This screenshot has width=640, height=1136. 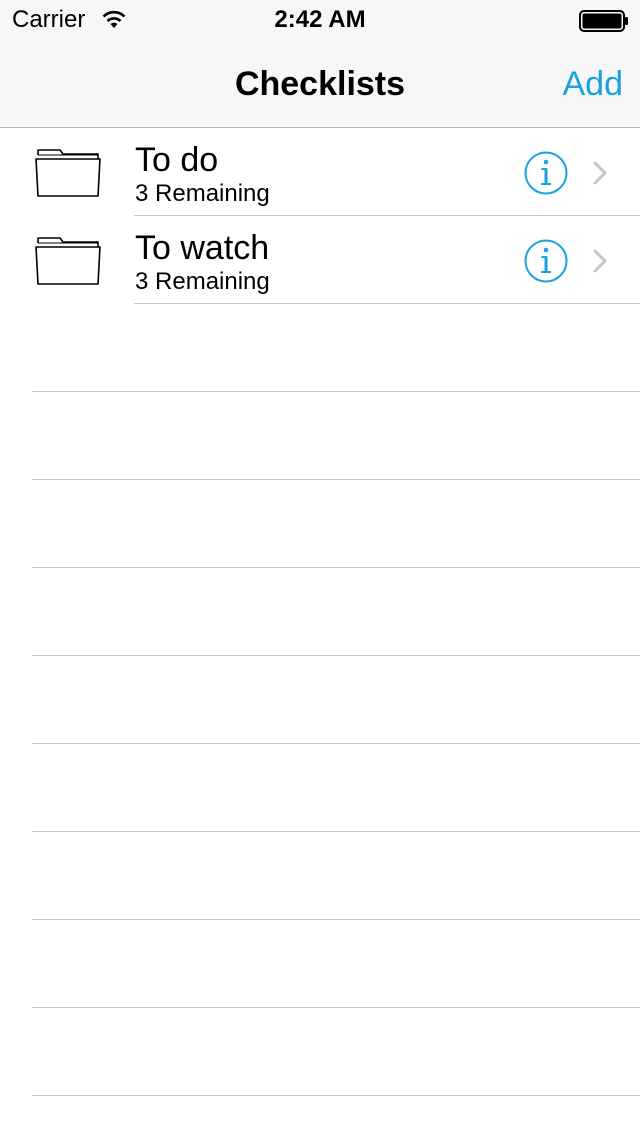 I want to click on checklist-row: To do 3 Remaining, so click(x=320, y=172).